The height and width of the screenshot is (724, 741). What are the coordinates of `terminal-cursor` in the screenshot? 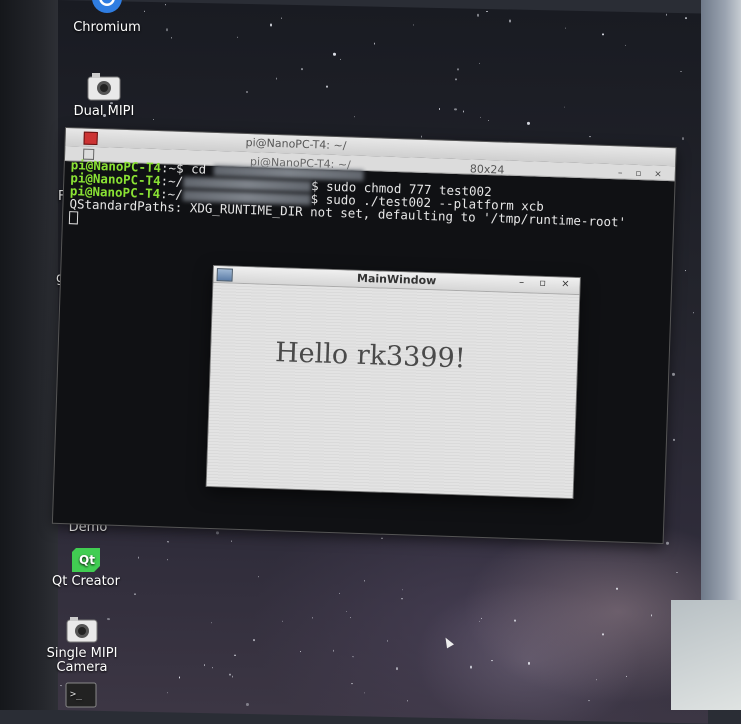 It's located at (73, 218).